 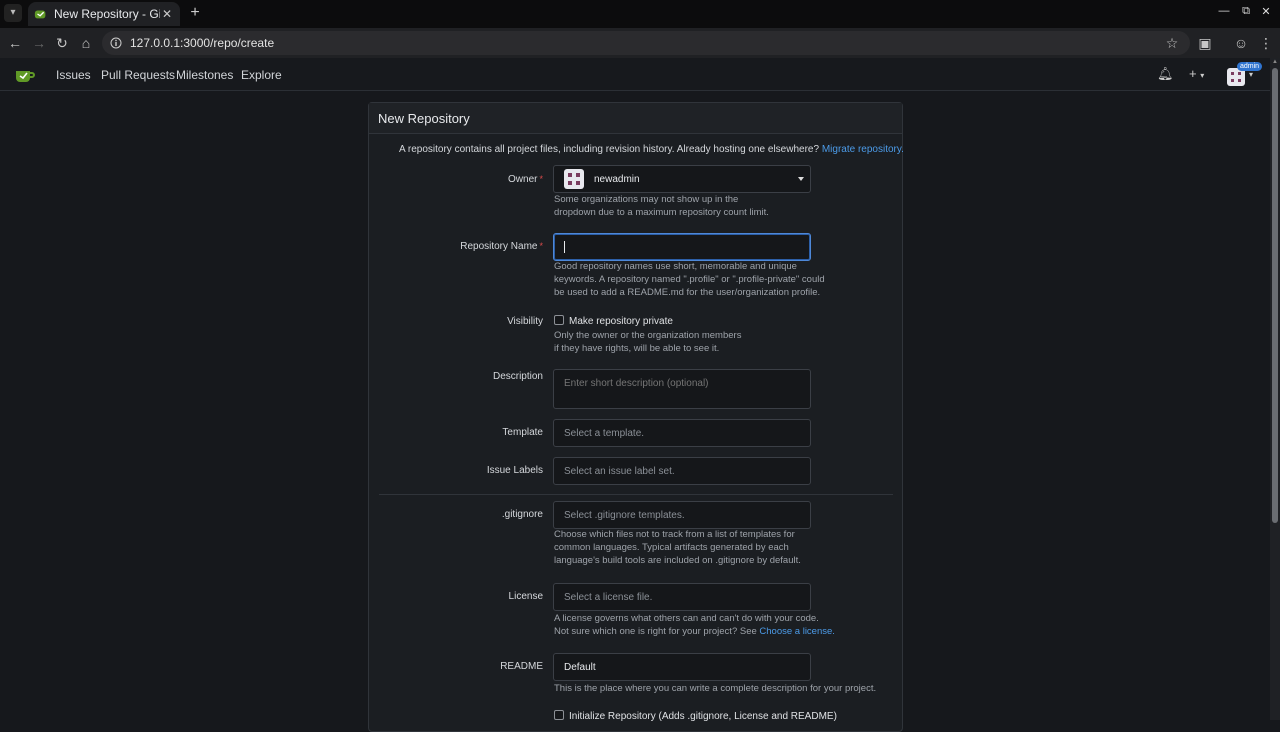 I want to click on license-label: License, so click(x=525, y=596).